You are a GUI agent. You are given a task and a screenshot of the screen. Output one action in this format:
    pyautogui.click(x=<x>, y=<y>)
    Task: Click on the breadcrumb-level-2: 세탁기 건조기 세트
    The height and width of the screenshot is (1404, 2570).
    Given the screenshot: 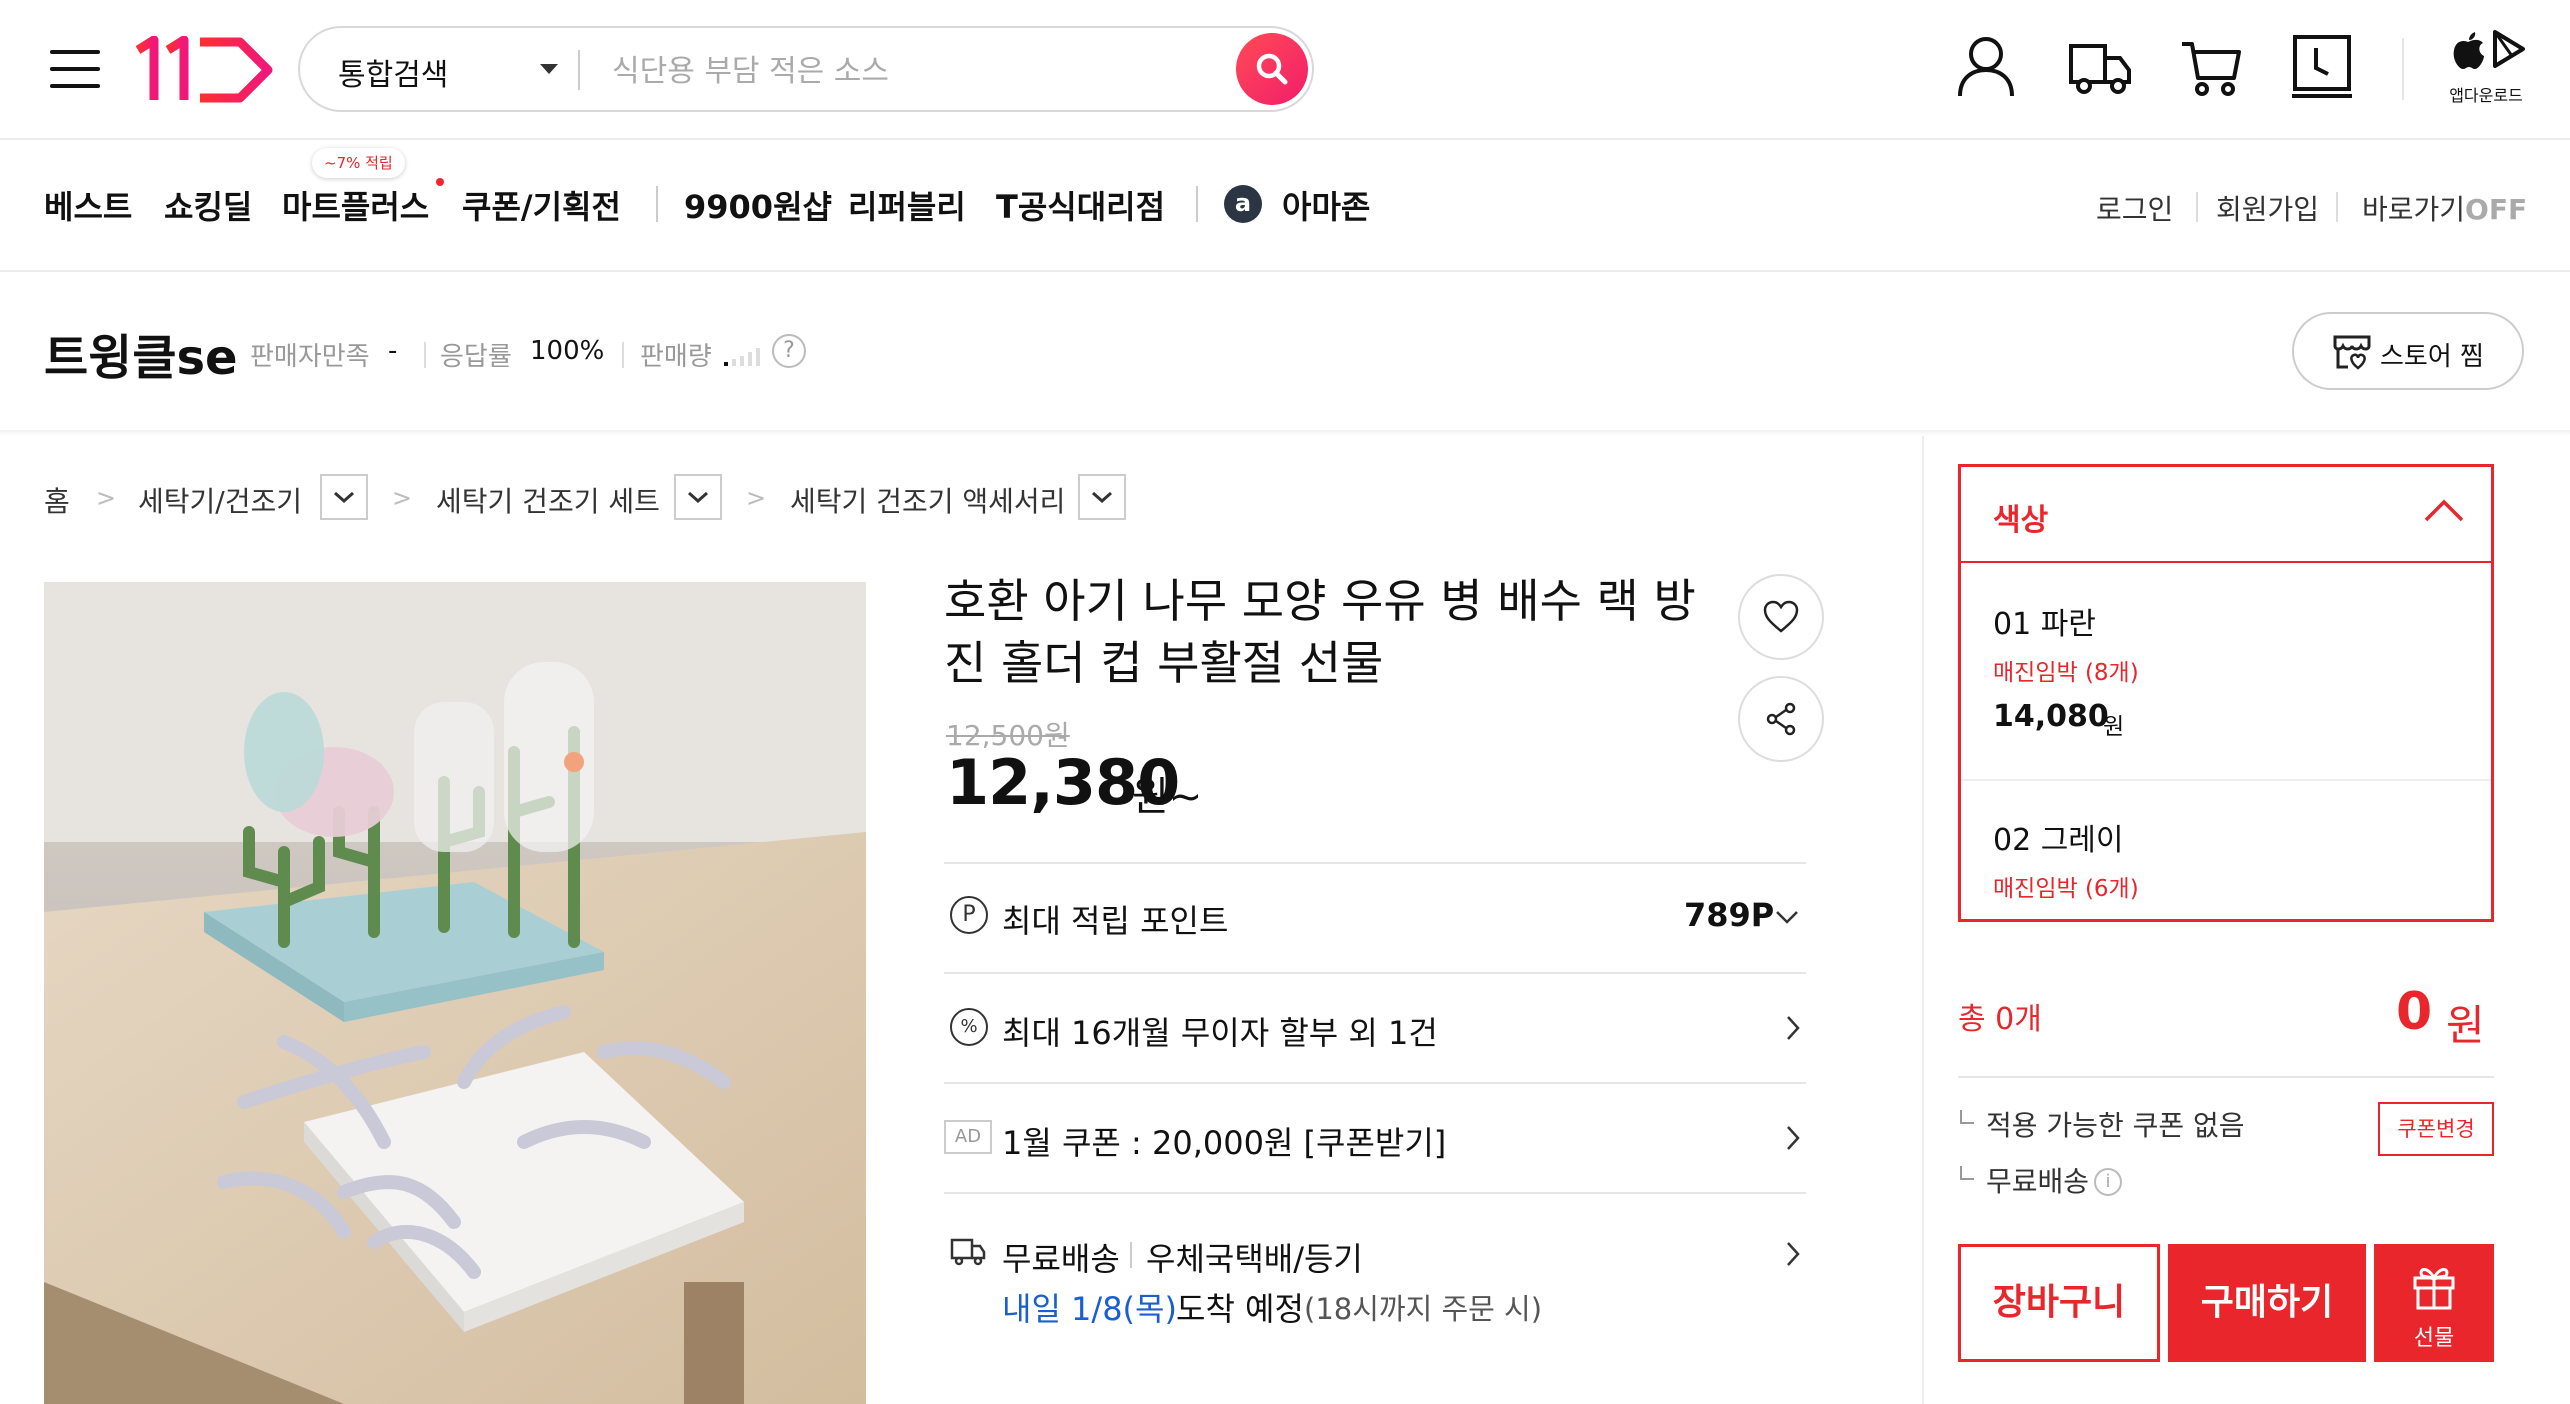 What is the action you would take?
    pyautogui.click(x=548, y=500)
    